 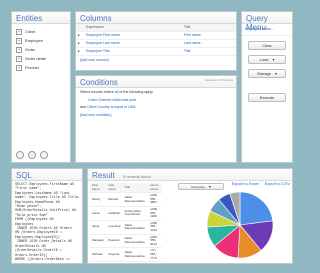 What do you see at coordinates (114, 227) in the screenshot?
I see `result-cell: Leverling` at bounding box center [114, 227].